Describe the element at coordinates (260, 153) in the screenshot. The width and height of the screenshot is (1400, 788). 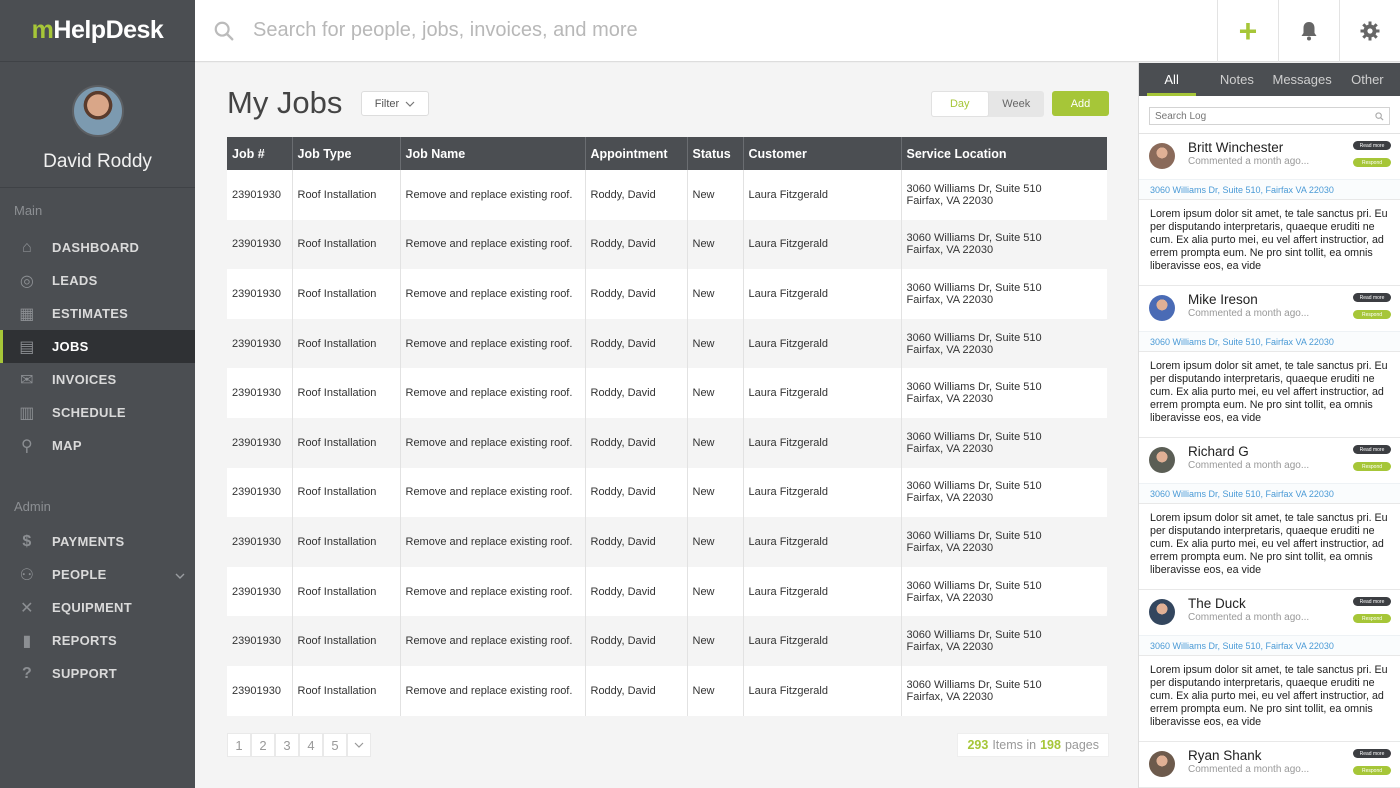
I see `column-header: Job #` at that location.